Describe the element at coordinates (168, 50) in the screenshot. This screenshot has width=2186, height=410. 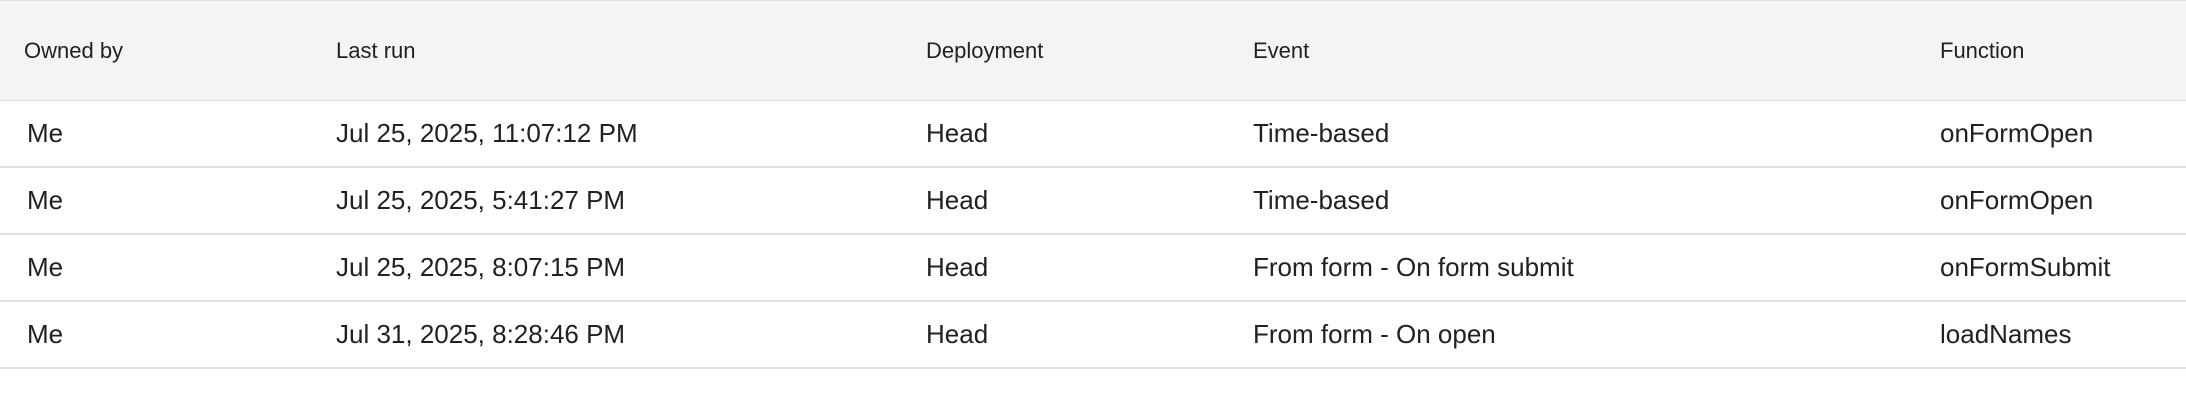
I see `column-header-owned-by: Owned by` at that location.